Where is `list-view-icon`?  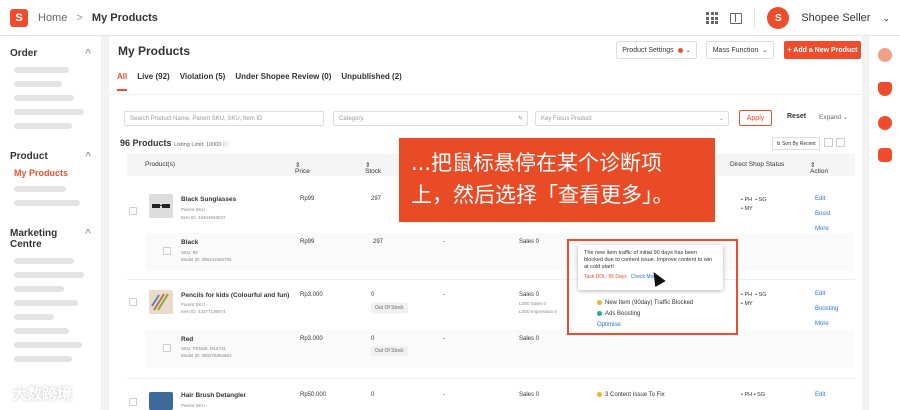 list-view-icon is located at coordinates (828, 142).